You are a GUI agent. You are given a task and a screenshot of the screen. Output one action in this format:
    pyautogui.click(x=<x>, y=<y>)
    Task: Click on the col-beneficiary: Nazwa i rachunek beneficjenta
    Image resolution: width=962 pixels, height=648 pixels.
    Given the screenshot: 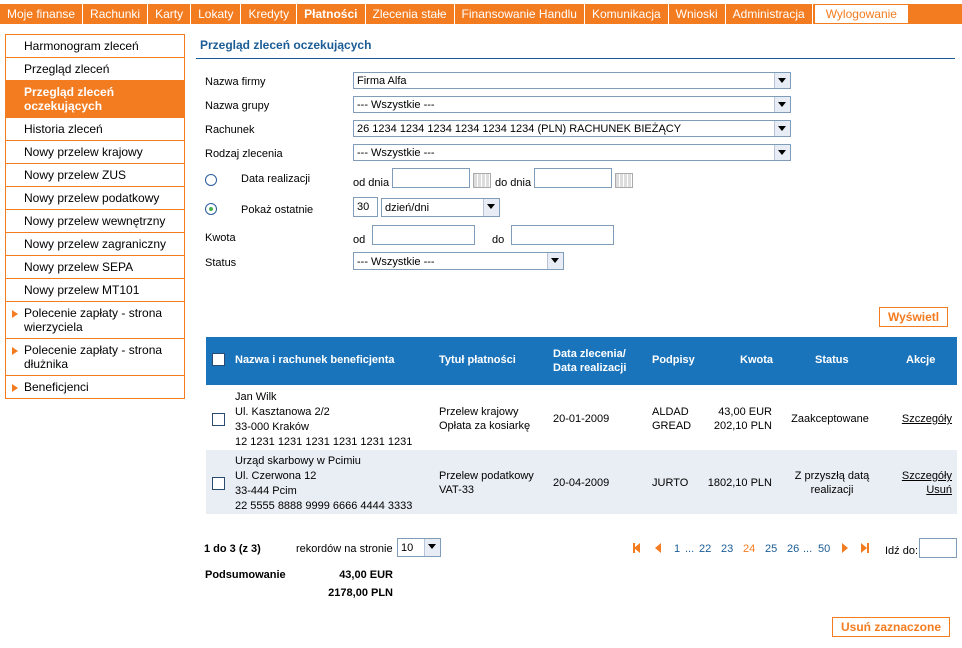 What is the action you would take?
    pyautogui.click(x=315, y=360)
    